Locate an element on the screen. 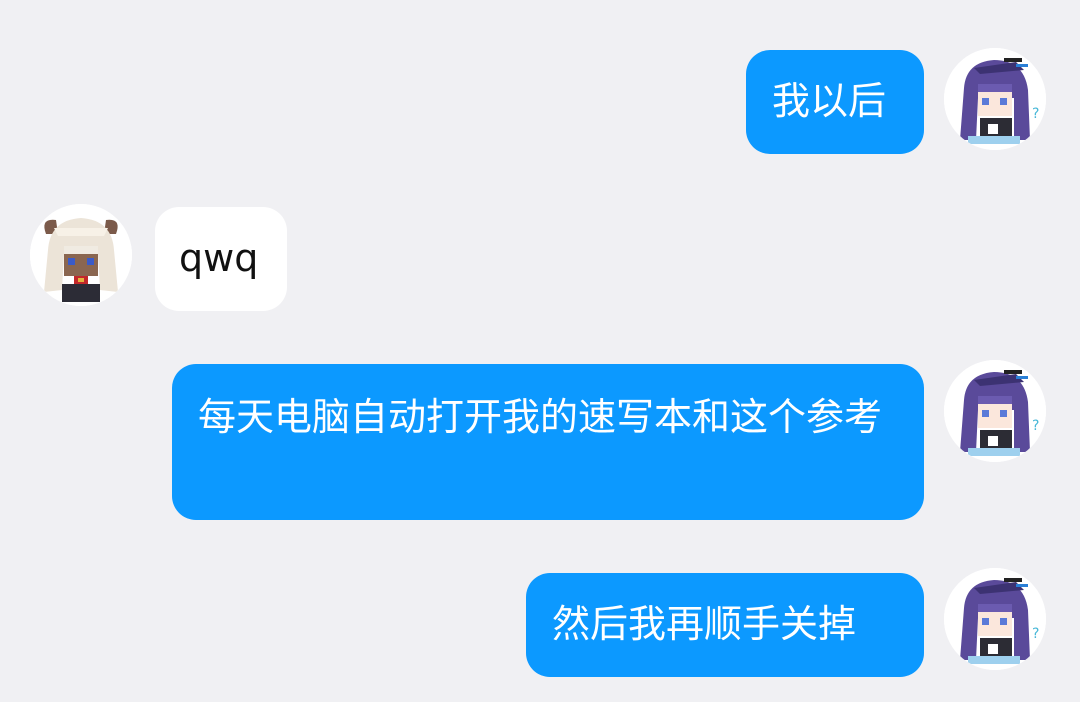 The width and height of the screenshot is (1080, 702). outgoing-message-bubble: 我以后 is located at coordinates (835, 102).